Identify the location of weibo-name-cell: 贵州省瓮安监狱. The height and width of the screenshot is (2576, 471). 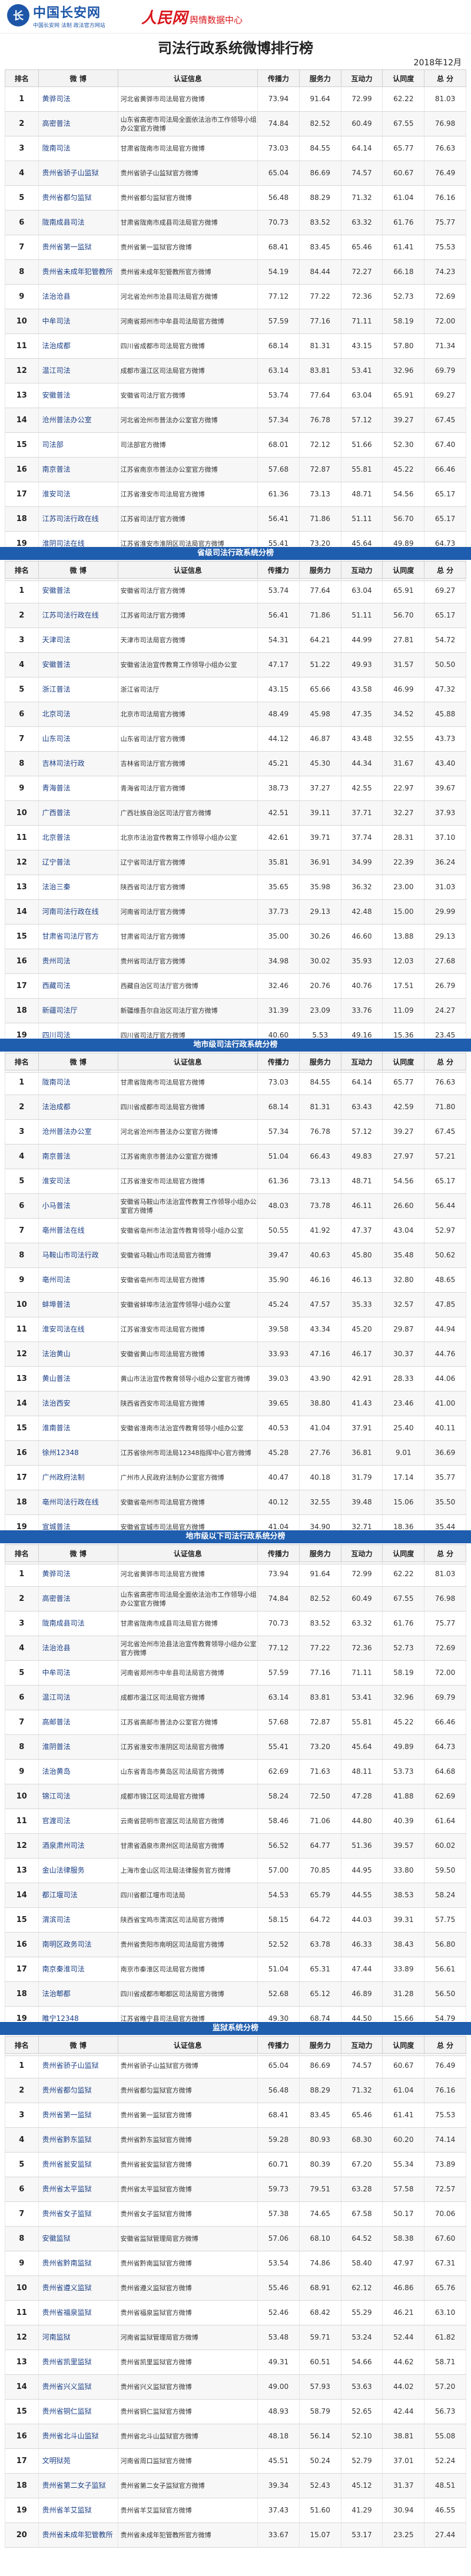
(78, 2164).